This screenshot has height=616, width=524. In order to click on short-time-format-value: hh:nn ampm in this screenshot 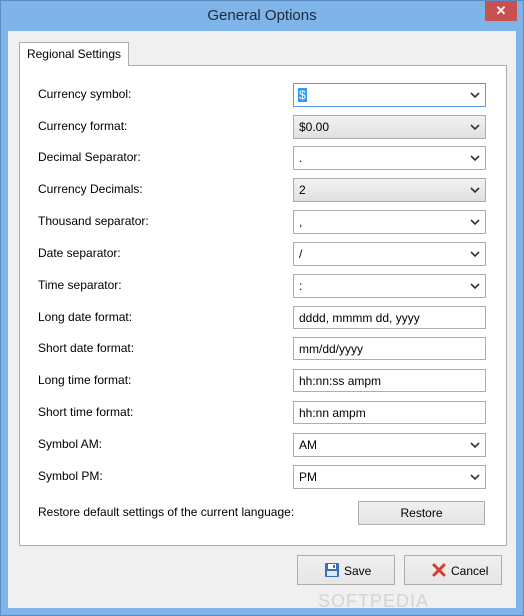, I will do `click(332, 413)`.